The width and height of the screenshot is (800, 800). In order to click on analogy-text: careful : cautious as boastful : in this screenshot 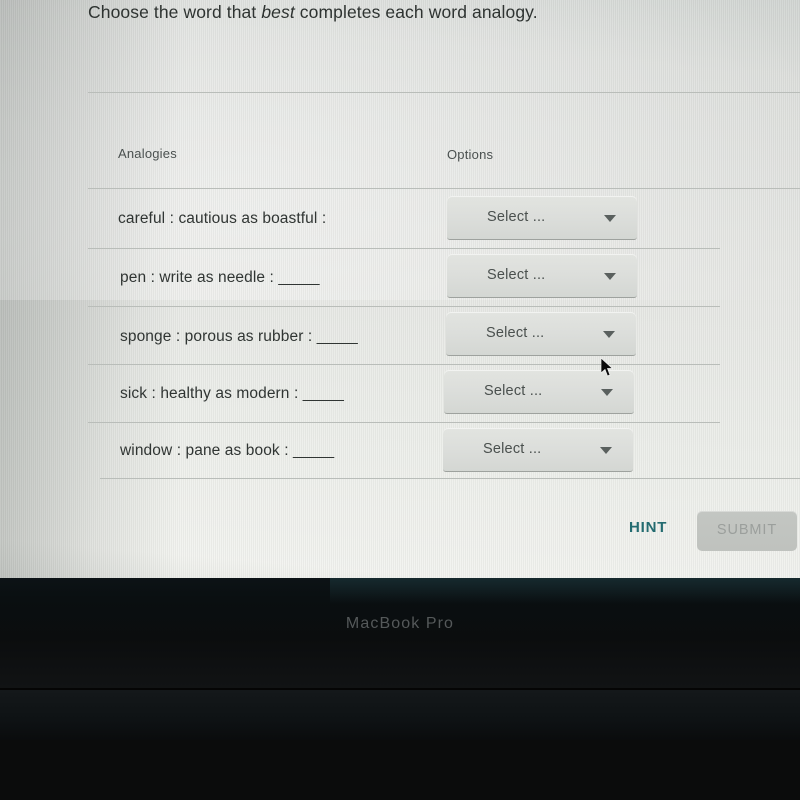, I will do `click(222, 218)`.